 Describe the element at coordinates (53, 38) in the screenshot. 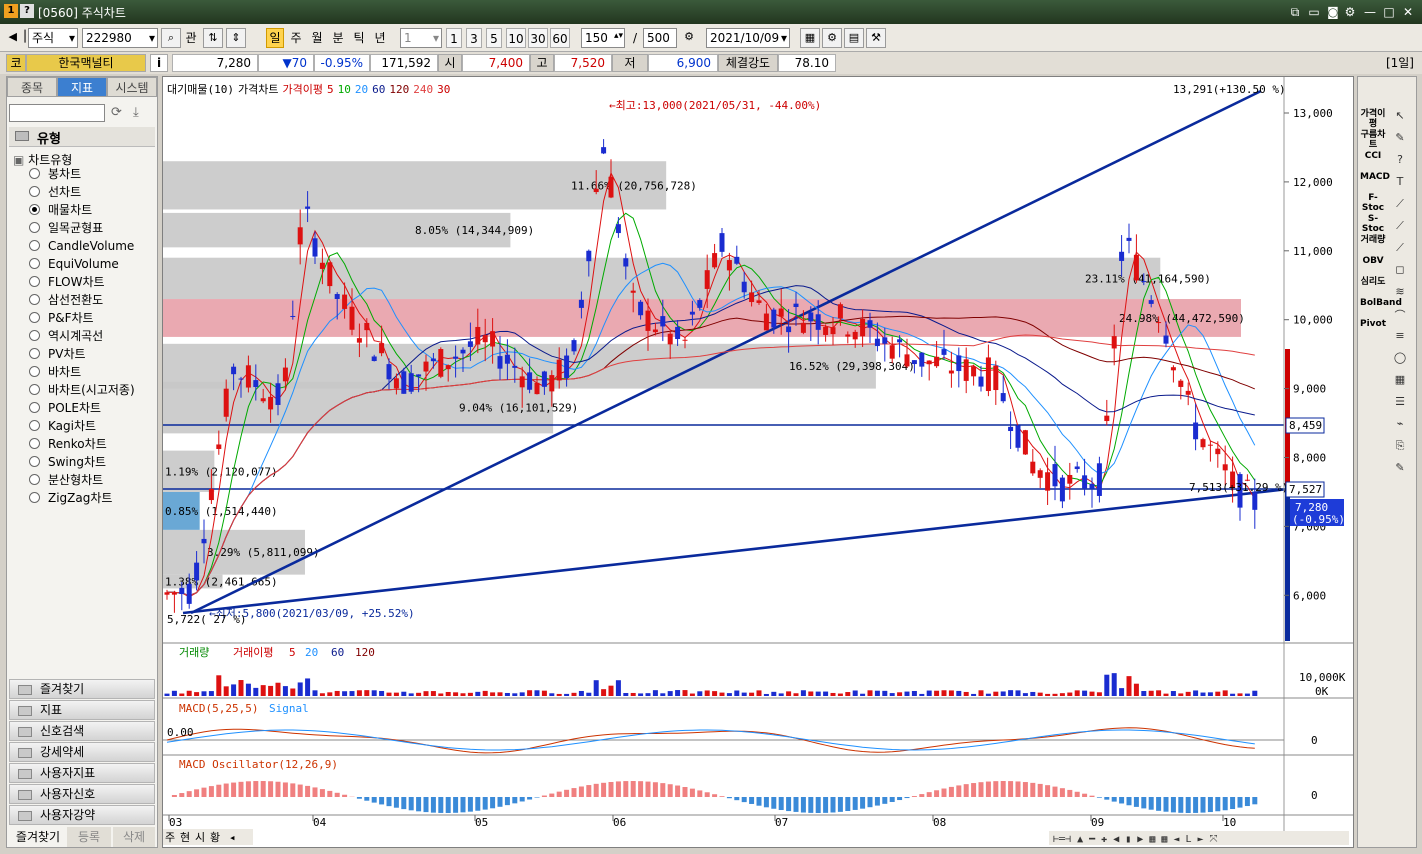

I see `market-select: 주식 ▾` at that location.